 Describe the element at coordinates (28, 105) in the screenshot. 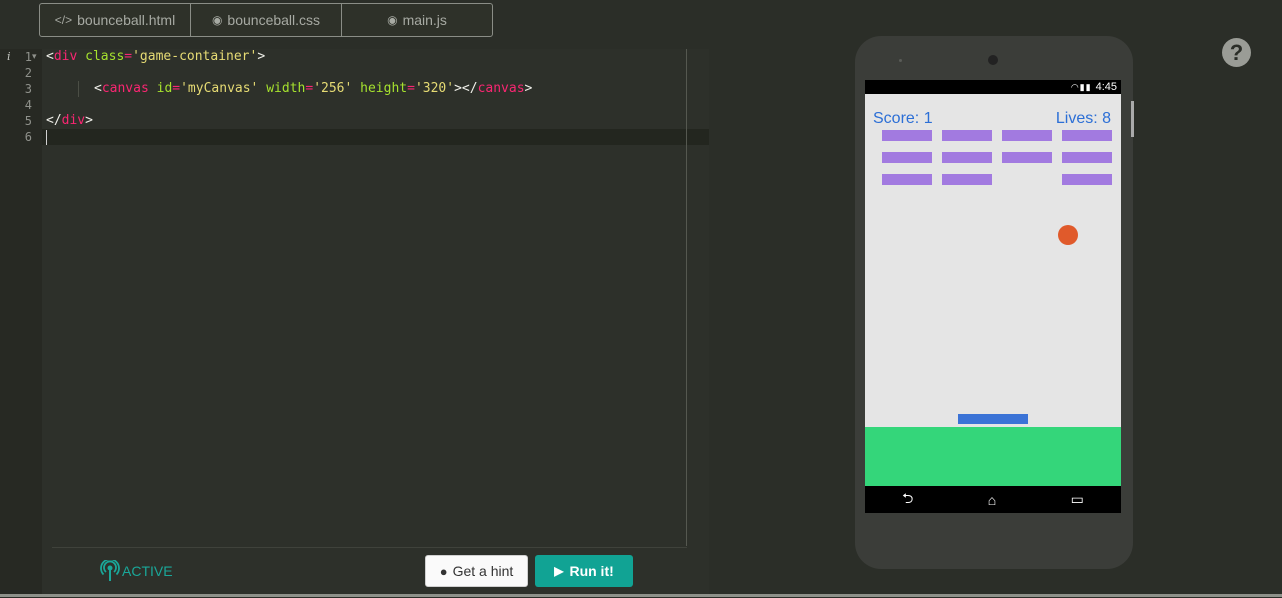

I see `line-number: 4` at that location.